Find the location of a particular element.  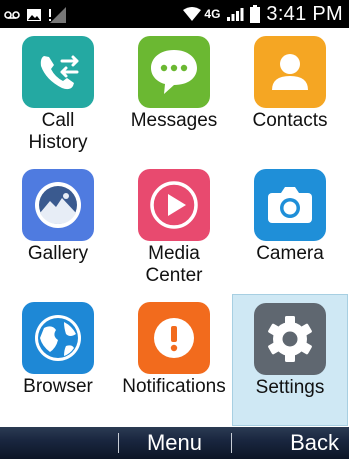

image-notification-icon is located at coordinates (34, 15).